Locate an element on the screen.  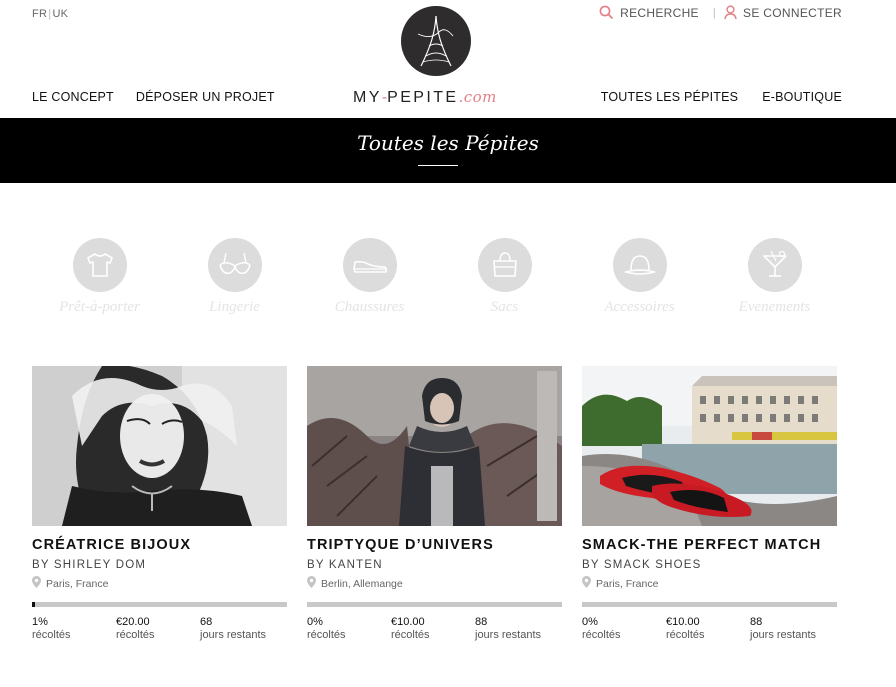
category-label: Sacs is located at coordinates (504, 307).